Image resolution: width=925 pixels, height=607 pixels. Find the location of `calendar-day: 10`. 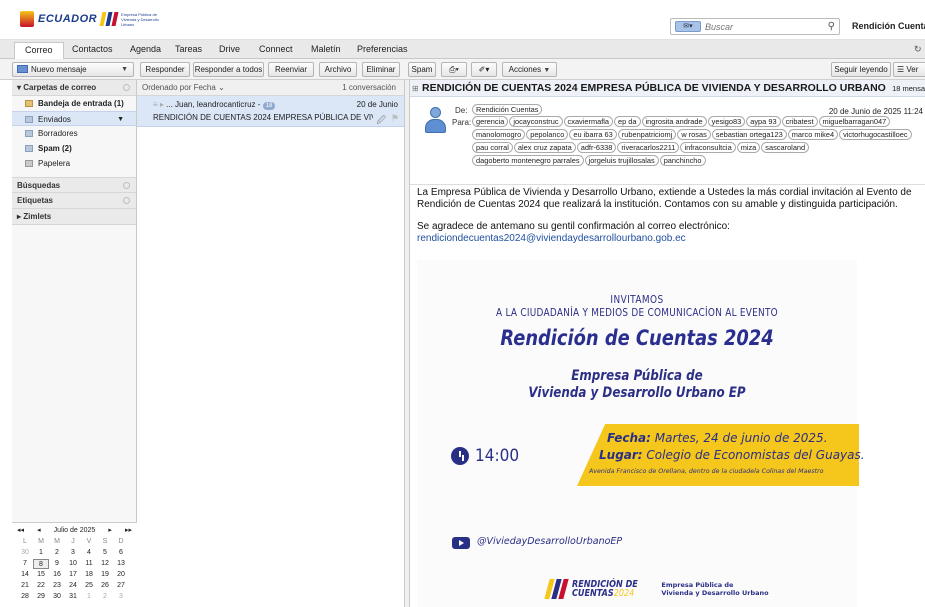

calendar-day: 10 is located at coordinates (73, 564).